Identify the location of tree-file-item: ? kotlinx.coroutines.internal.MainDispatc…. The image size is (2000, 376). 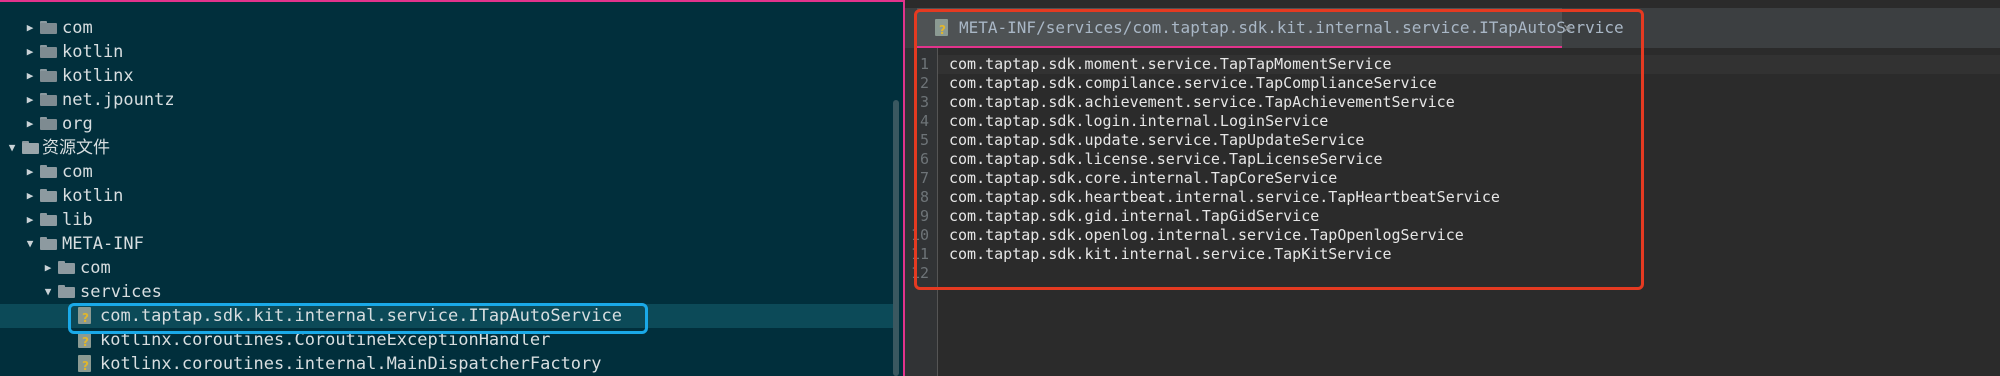
(447, 364).